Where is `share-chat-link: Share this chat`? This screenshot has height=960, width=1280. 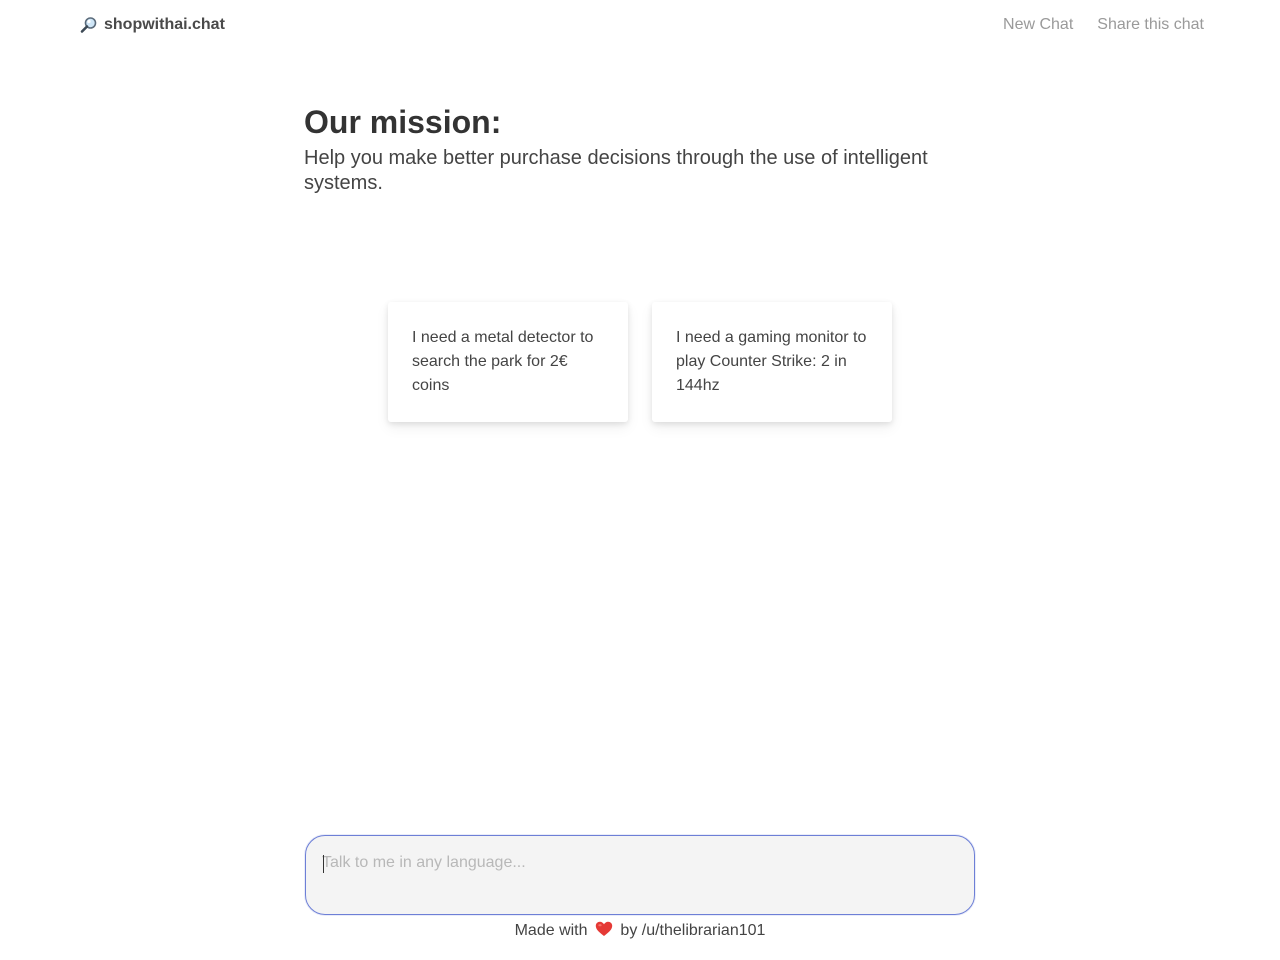 share-chat-link: Share this chat is located at coordinates (1150, 25).